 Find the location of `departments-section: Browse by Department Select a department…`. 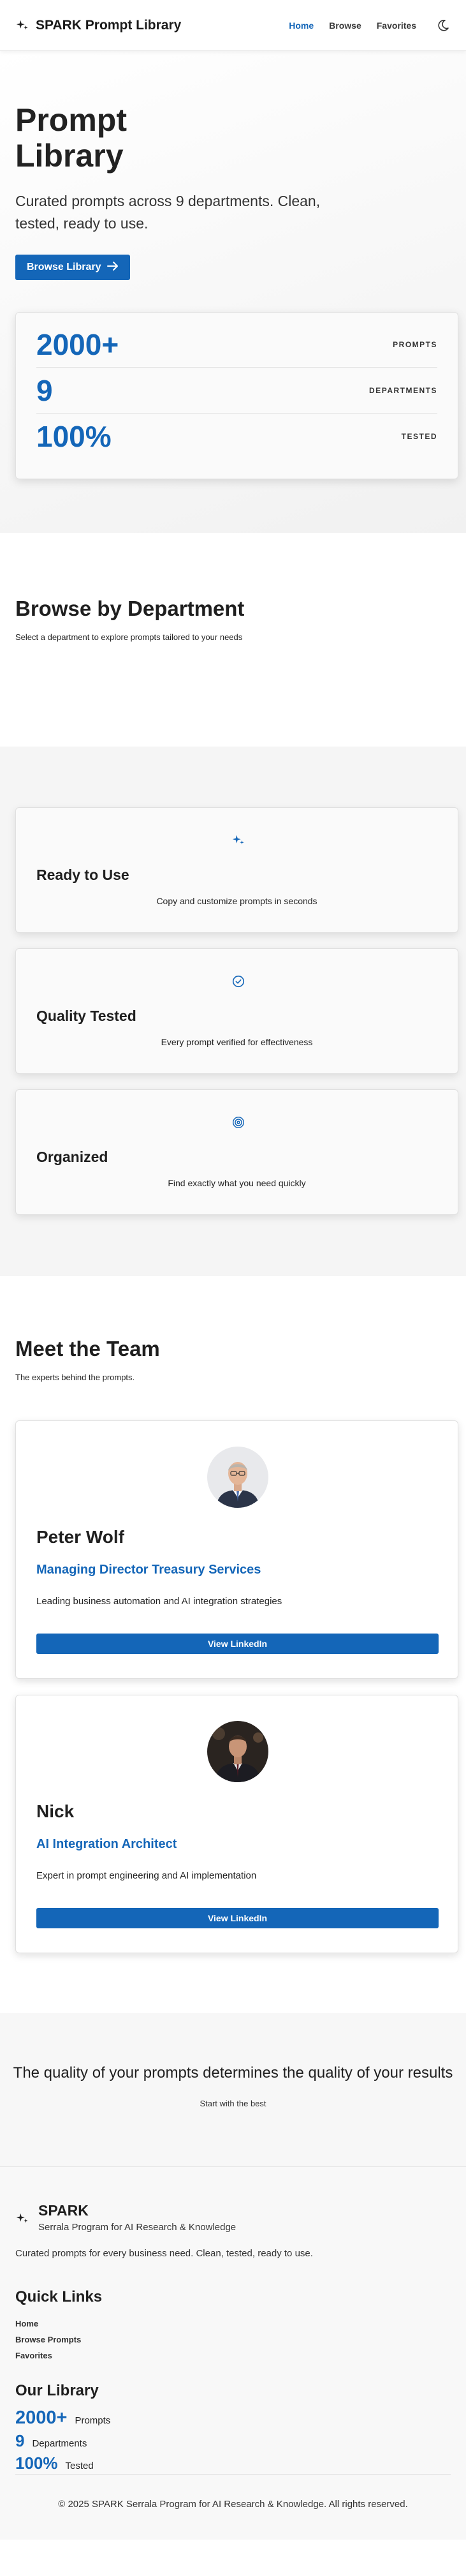

departments-section: Browse by Department Select a department… is located at coordinates (233, 640).